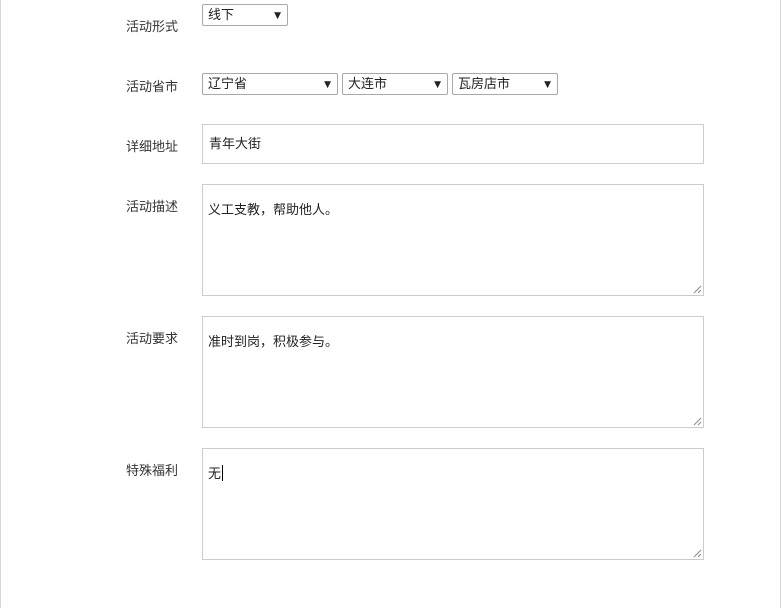  What do you see at coordinates (453, 144) in the screenshot?
I see `address-input: 青年大街` at bounding box center [453, 144].